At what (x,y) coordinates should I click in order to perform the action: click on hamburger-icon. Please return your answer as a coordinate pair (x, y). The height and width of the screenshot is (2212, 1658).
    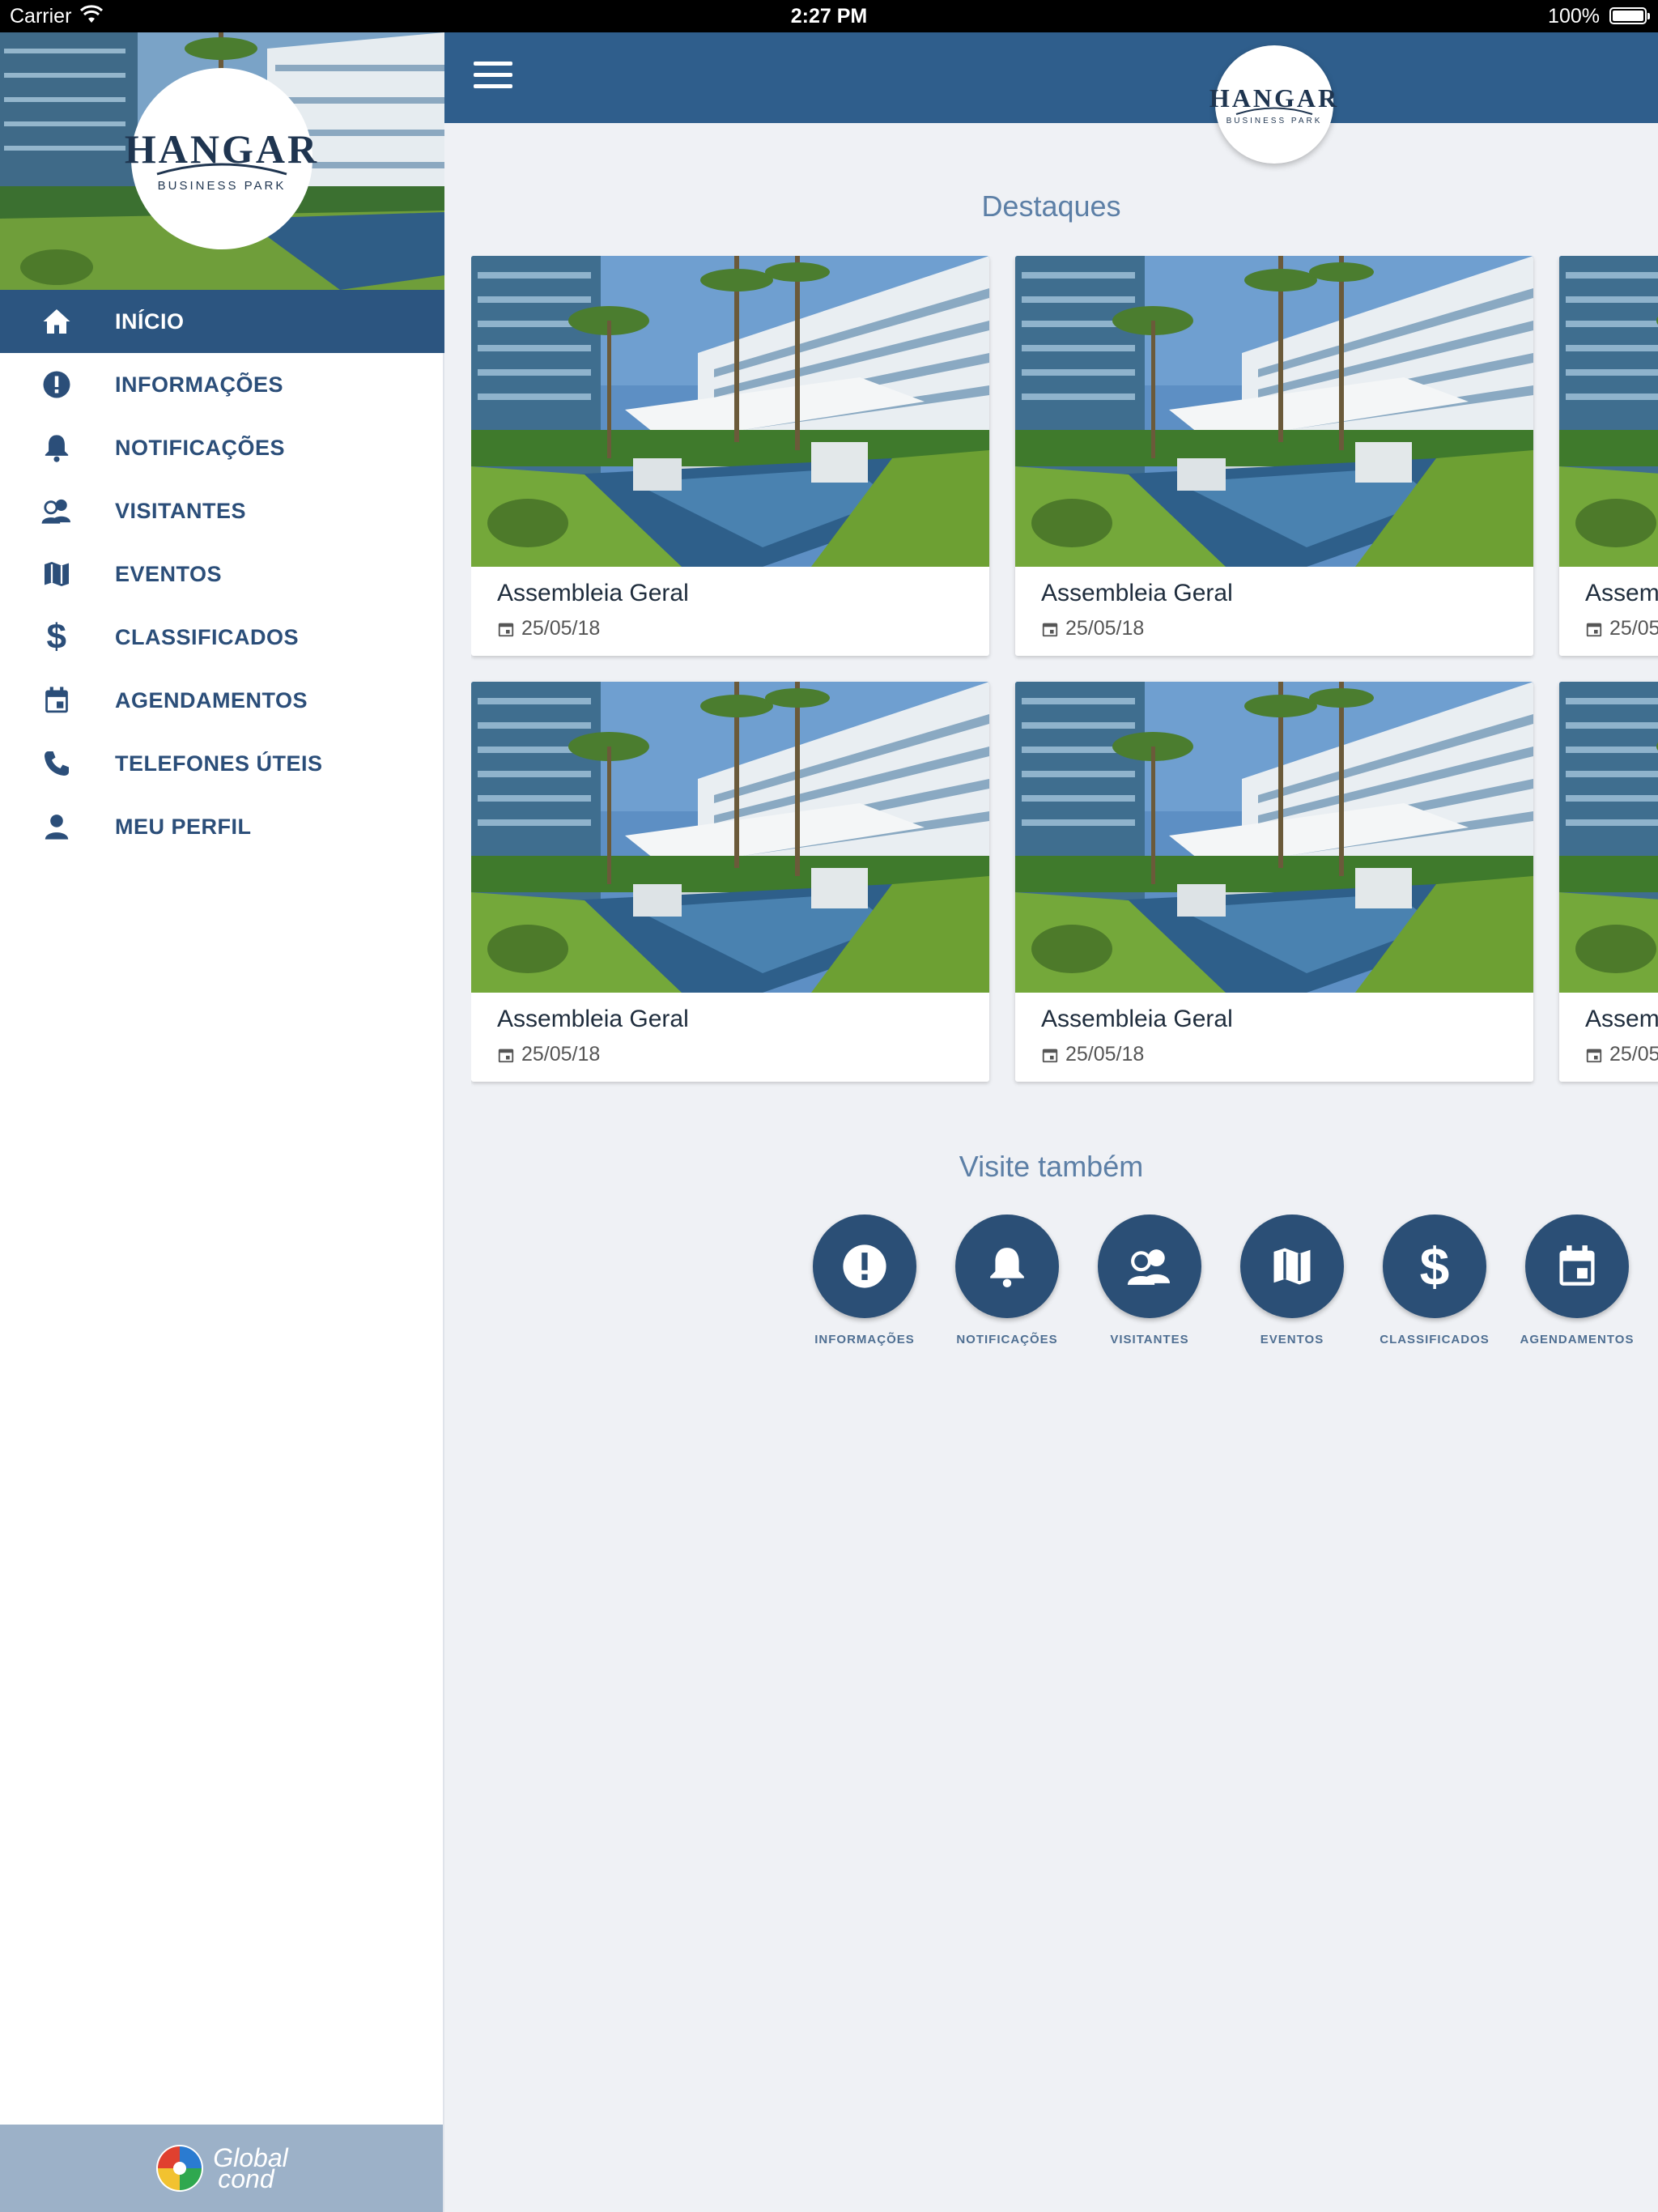
    Looking at the image, I should click on (493, 64).